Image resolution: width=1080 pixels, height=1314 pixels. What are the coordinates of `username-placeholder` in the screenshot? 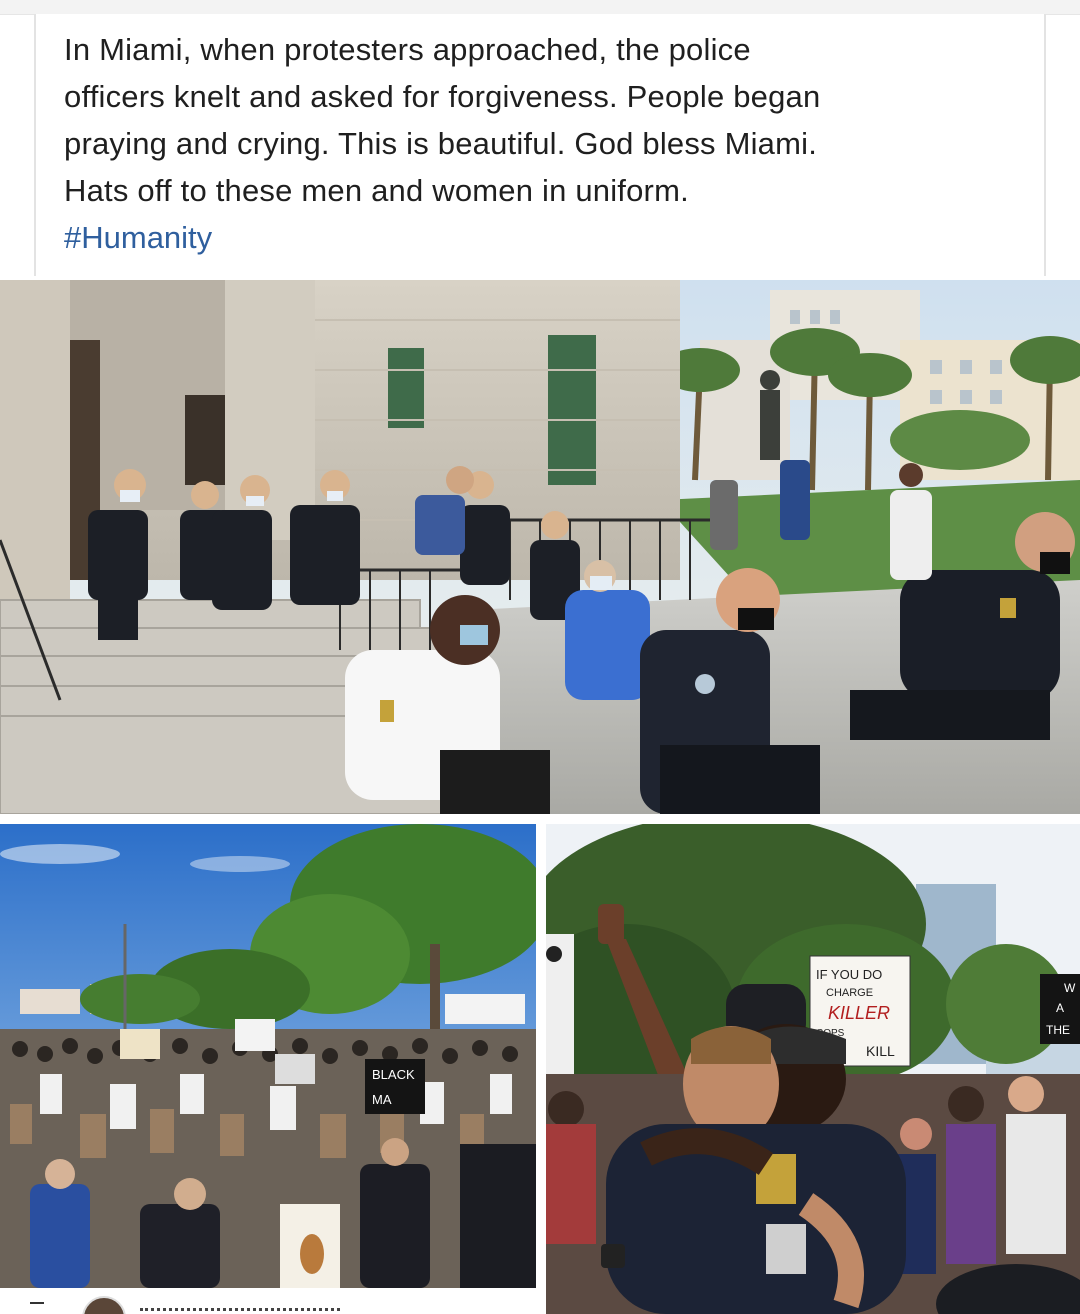 It's located at (250, 1306).